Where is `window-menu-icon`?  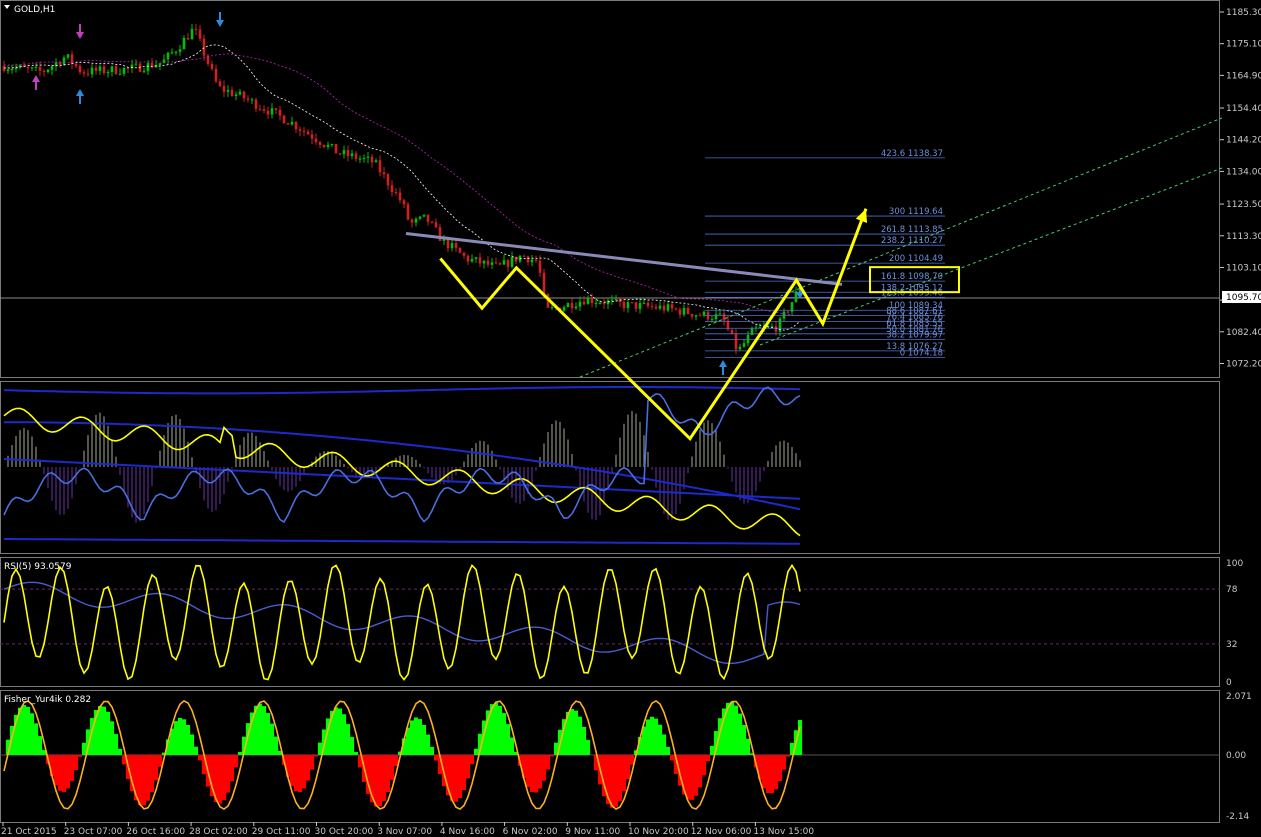 window-menu-icon is located at coordinates (7, 7).